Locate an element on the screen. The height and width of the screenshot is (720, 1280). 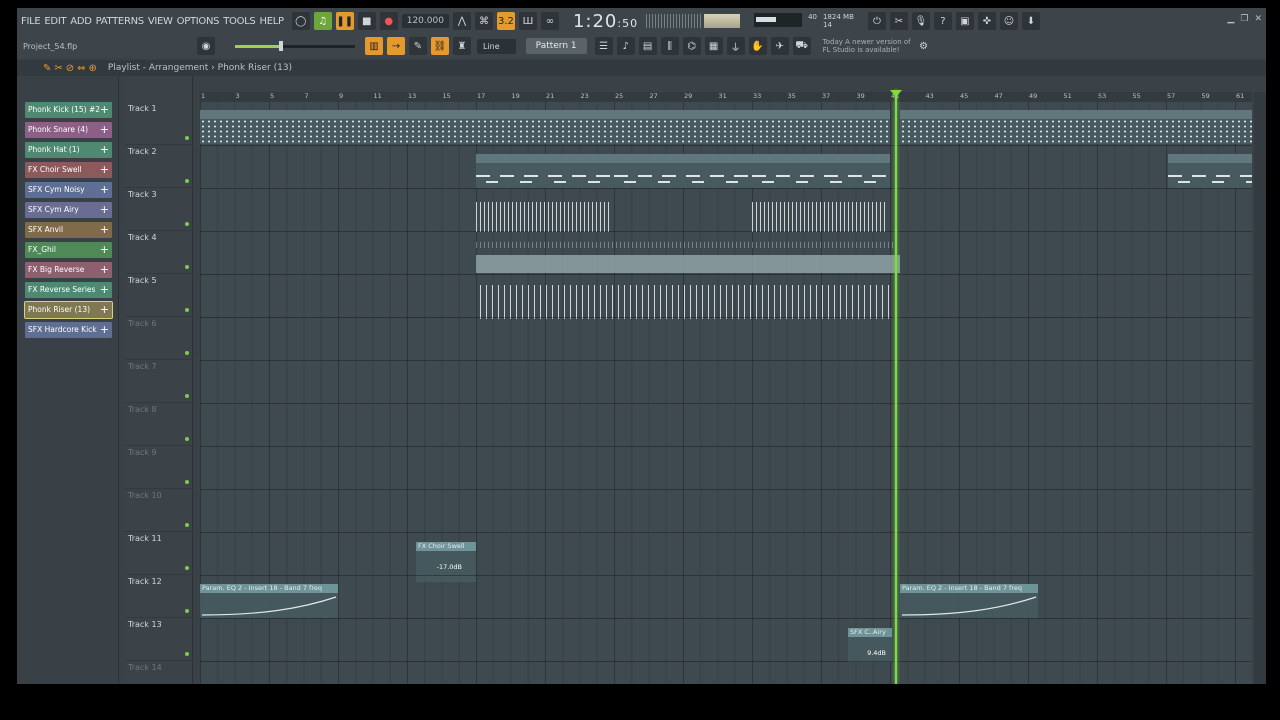
menu-patterns: PATTERNS is located at coordinates (120, 21).